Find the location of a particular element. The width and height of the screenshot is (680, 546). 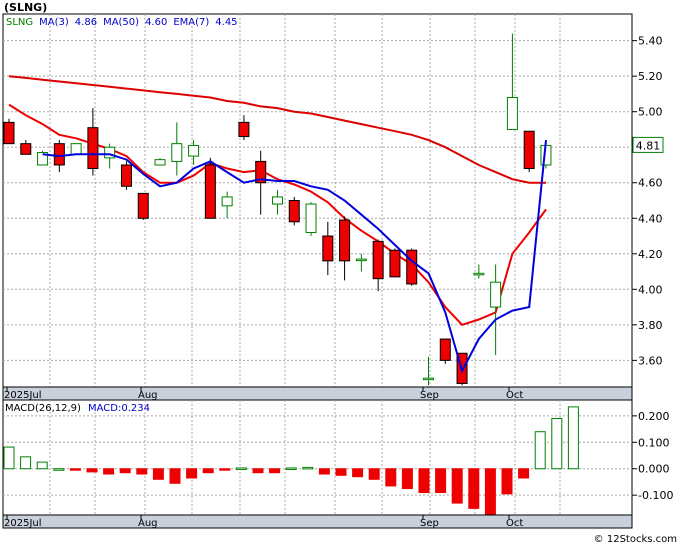

legend-item: EMA(7) is located at coordinates (191, 22).